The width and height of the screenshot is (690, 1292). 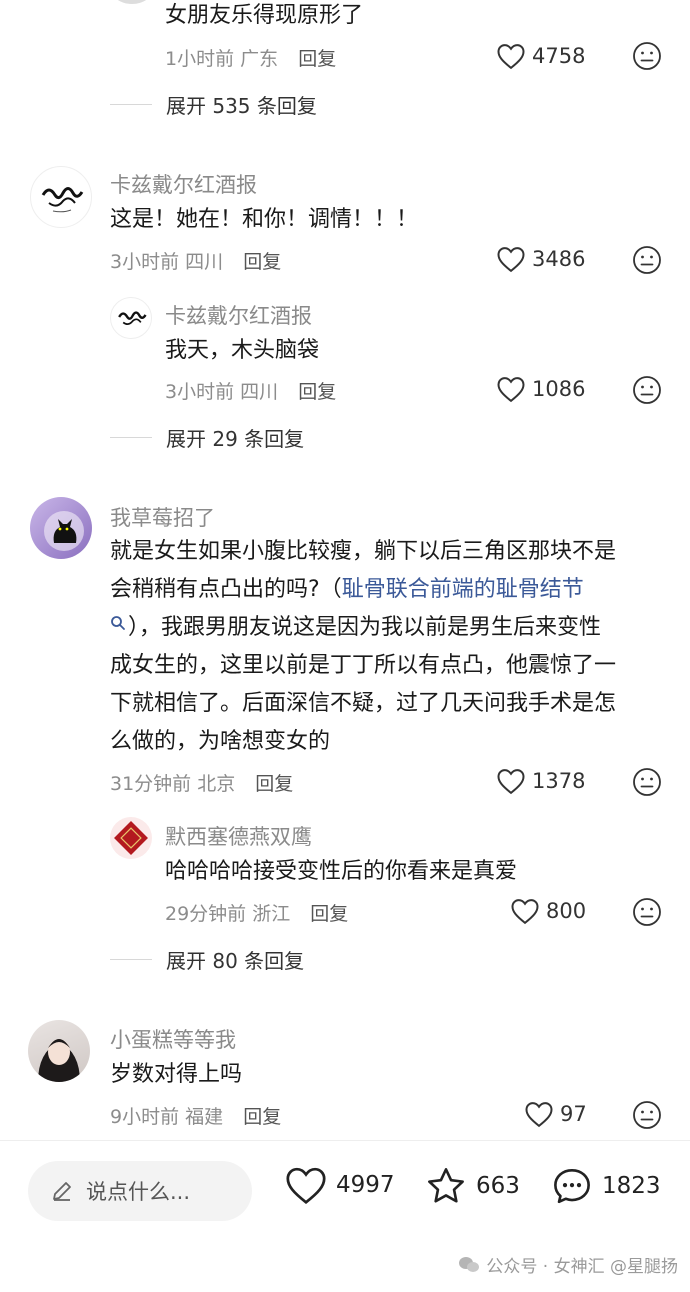 I want to click on comment-location: 福建, so click(x=204, y=1117).